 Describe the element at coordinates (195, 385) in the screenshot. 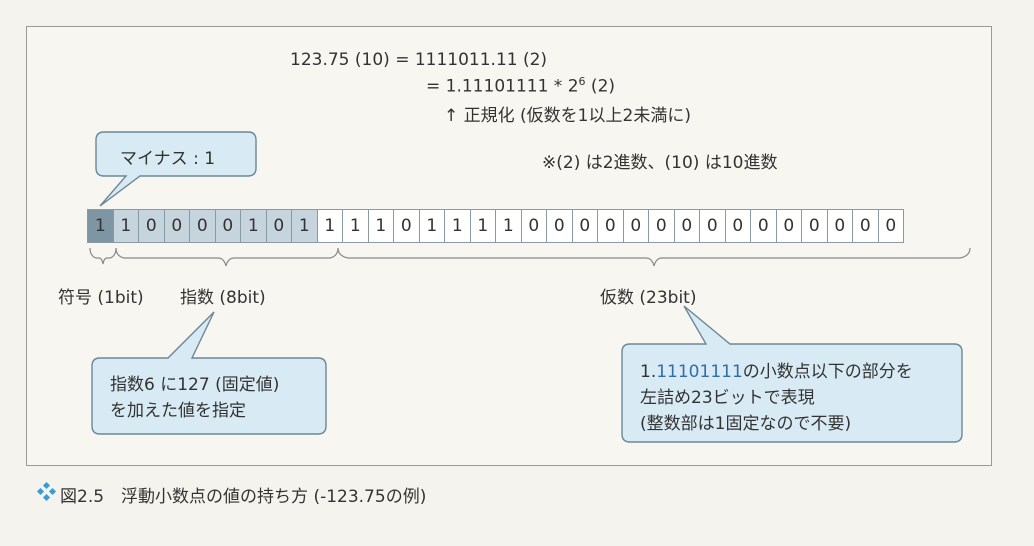

I see `exponent-callout-text-1: 指数6 に127 (固定値)` at that location.